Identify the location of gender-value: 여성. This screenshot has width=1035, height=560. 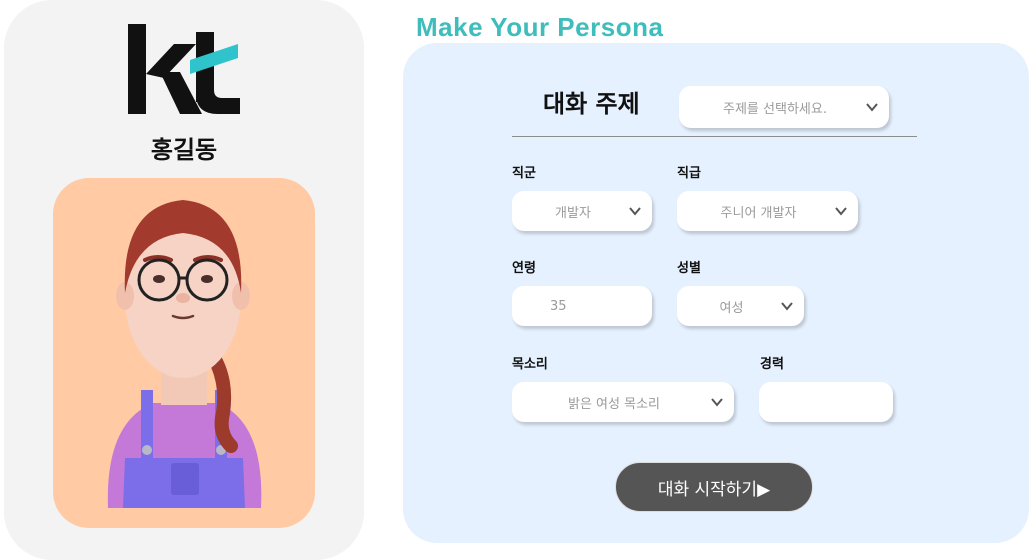
(731, 308).